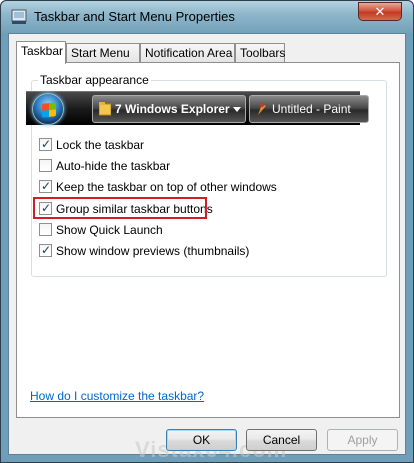 This screenshot has height=463, width=414. I want to click on highlight-annotation, so click(120, 208).